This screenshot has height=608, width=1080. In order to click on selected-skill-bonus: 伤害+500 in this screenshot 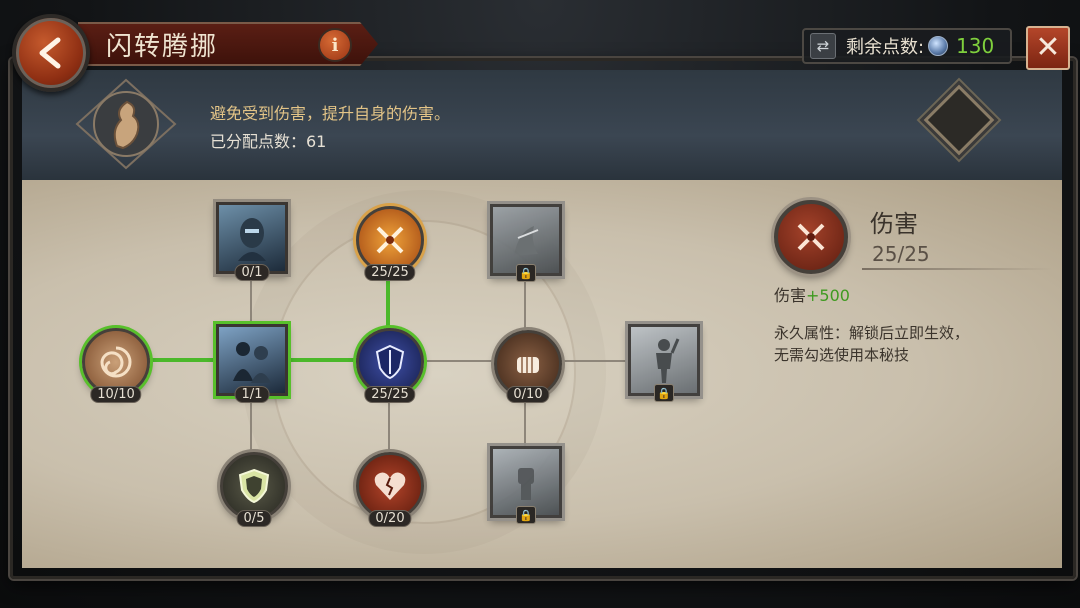, I will do `click(812, 294)`.